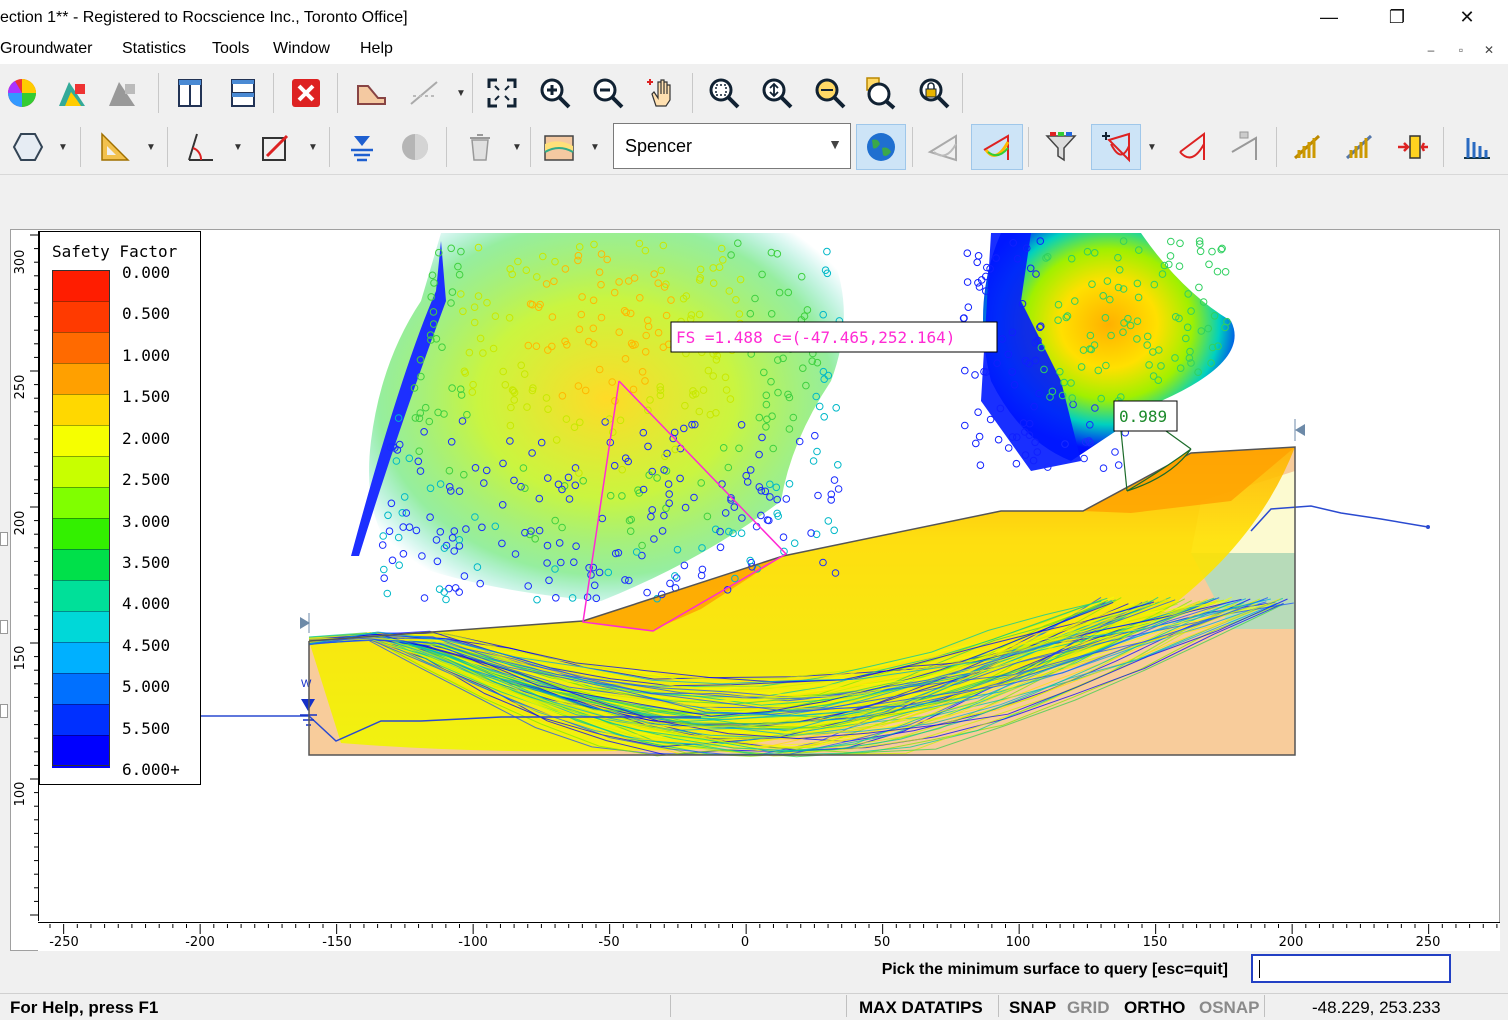 The width and height of the screenshot is (1508, 1020). What do you see at coordinates (81, 518) in the screenshot?
I see `legend-swatch-frame` at bounding box center [81, 518].